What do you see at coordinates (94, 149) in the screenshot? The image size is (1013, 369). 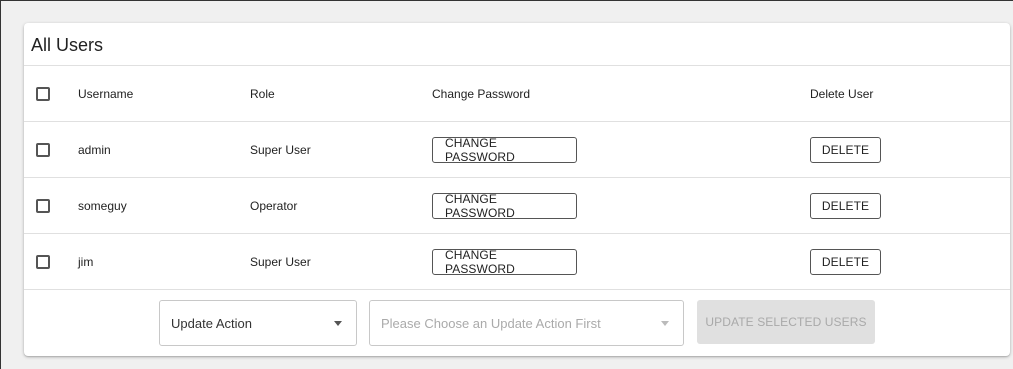 I see `username-cell: admin` at bounding box center [94, 149].